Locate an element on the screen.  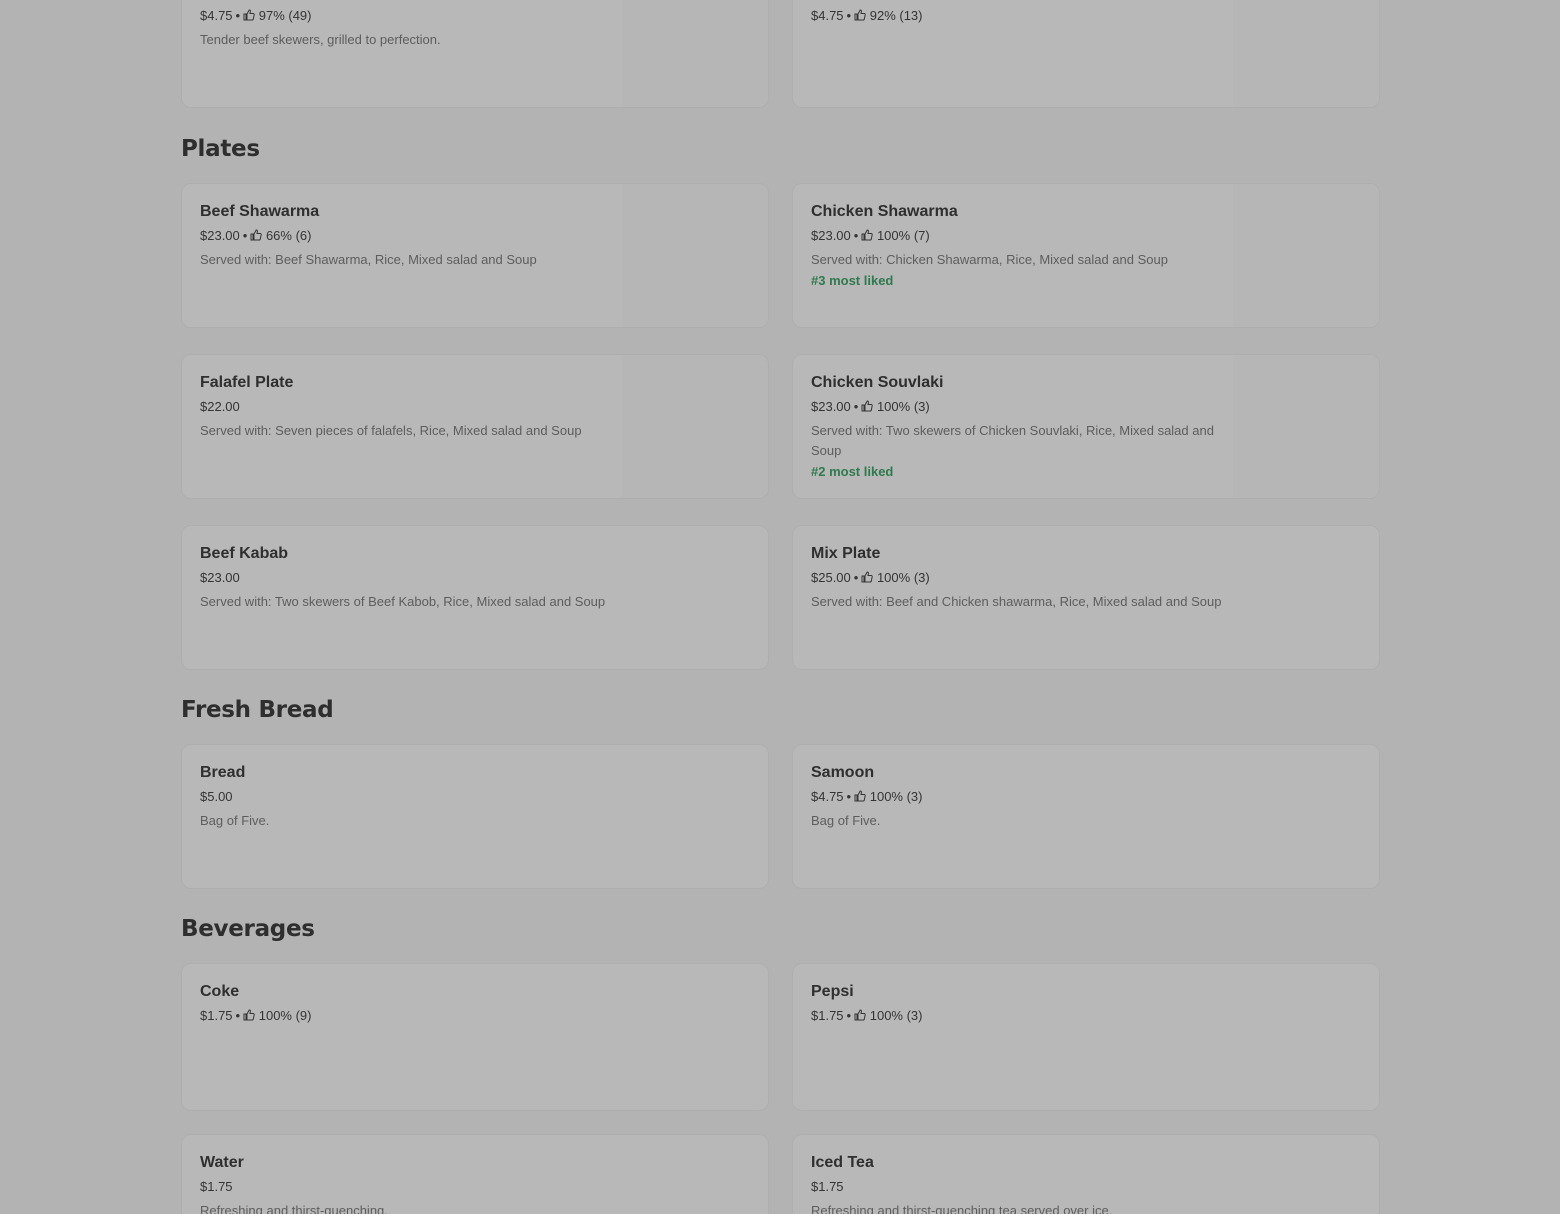
most-liked-badge: #3 most liked is located at coordinates (852, 280).